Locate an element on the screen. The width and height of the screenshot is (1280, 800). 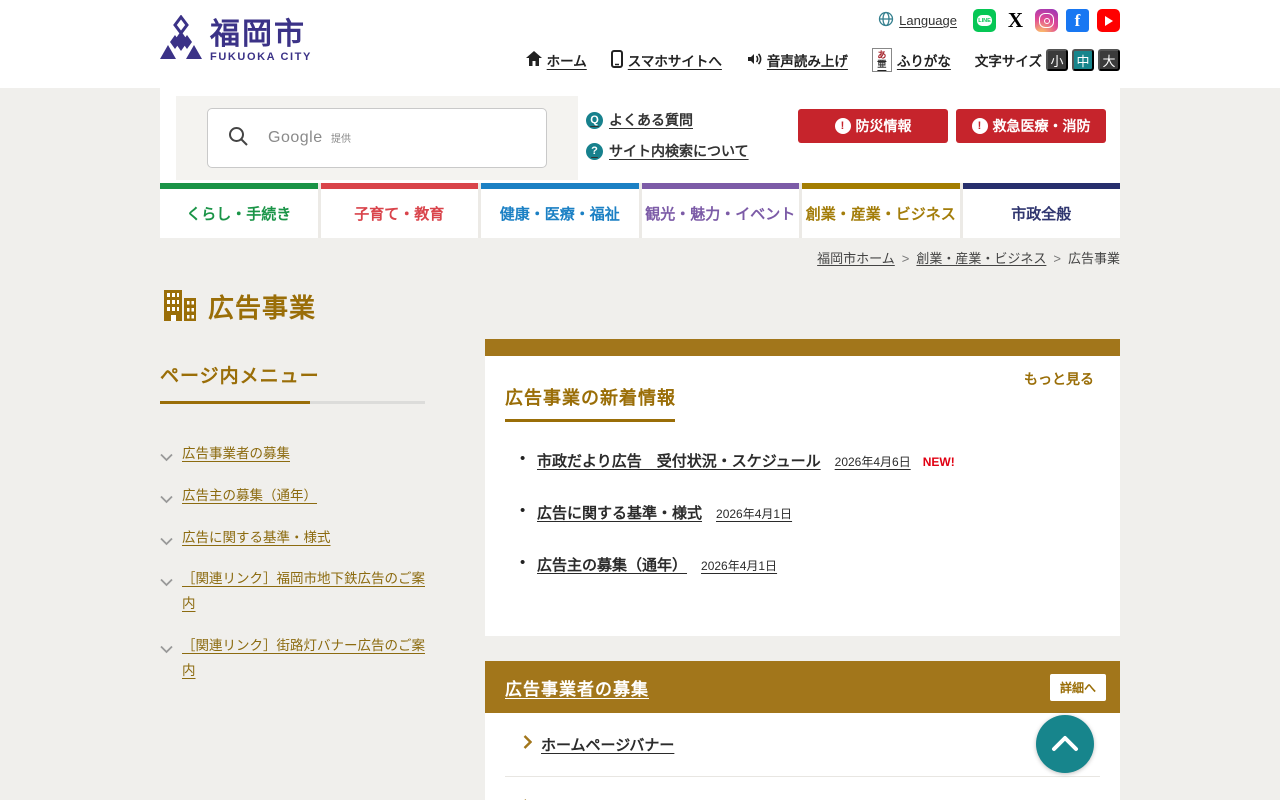
logo-subtitle: FUKUOKA CITY is located at coordinates (261, 57).